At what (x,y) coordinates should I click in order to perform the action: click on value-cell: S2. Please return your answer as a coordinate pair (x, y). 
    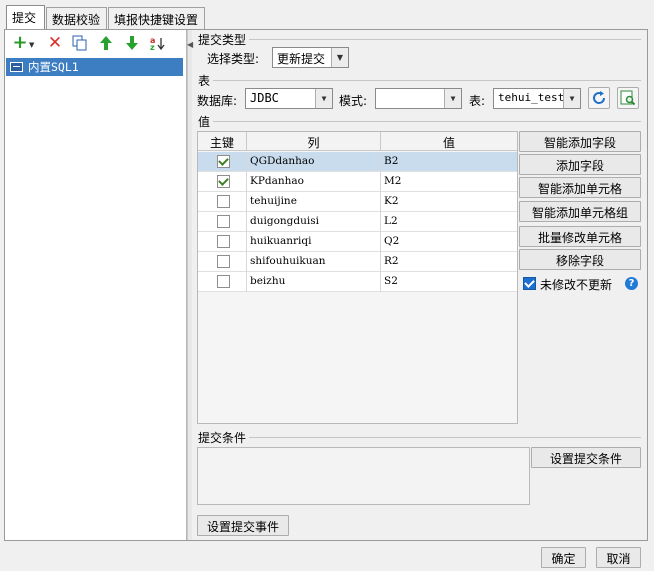
    Looking at the image, I should click on (449, 282).